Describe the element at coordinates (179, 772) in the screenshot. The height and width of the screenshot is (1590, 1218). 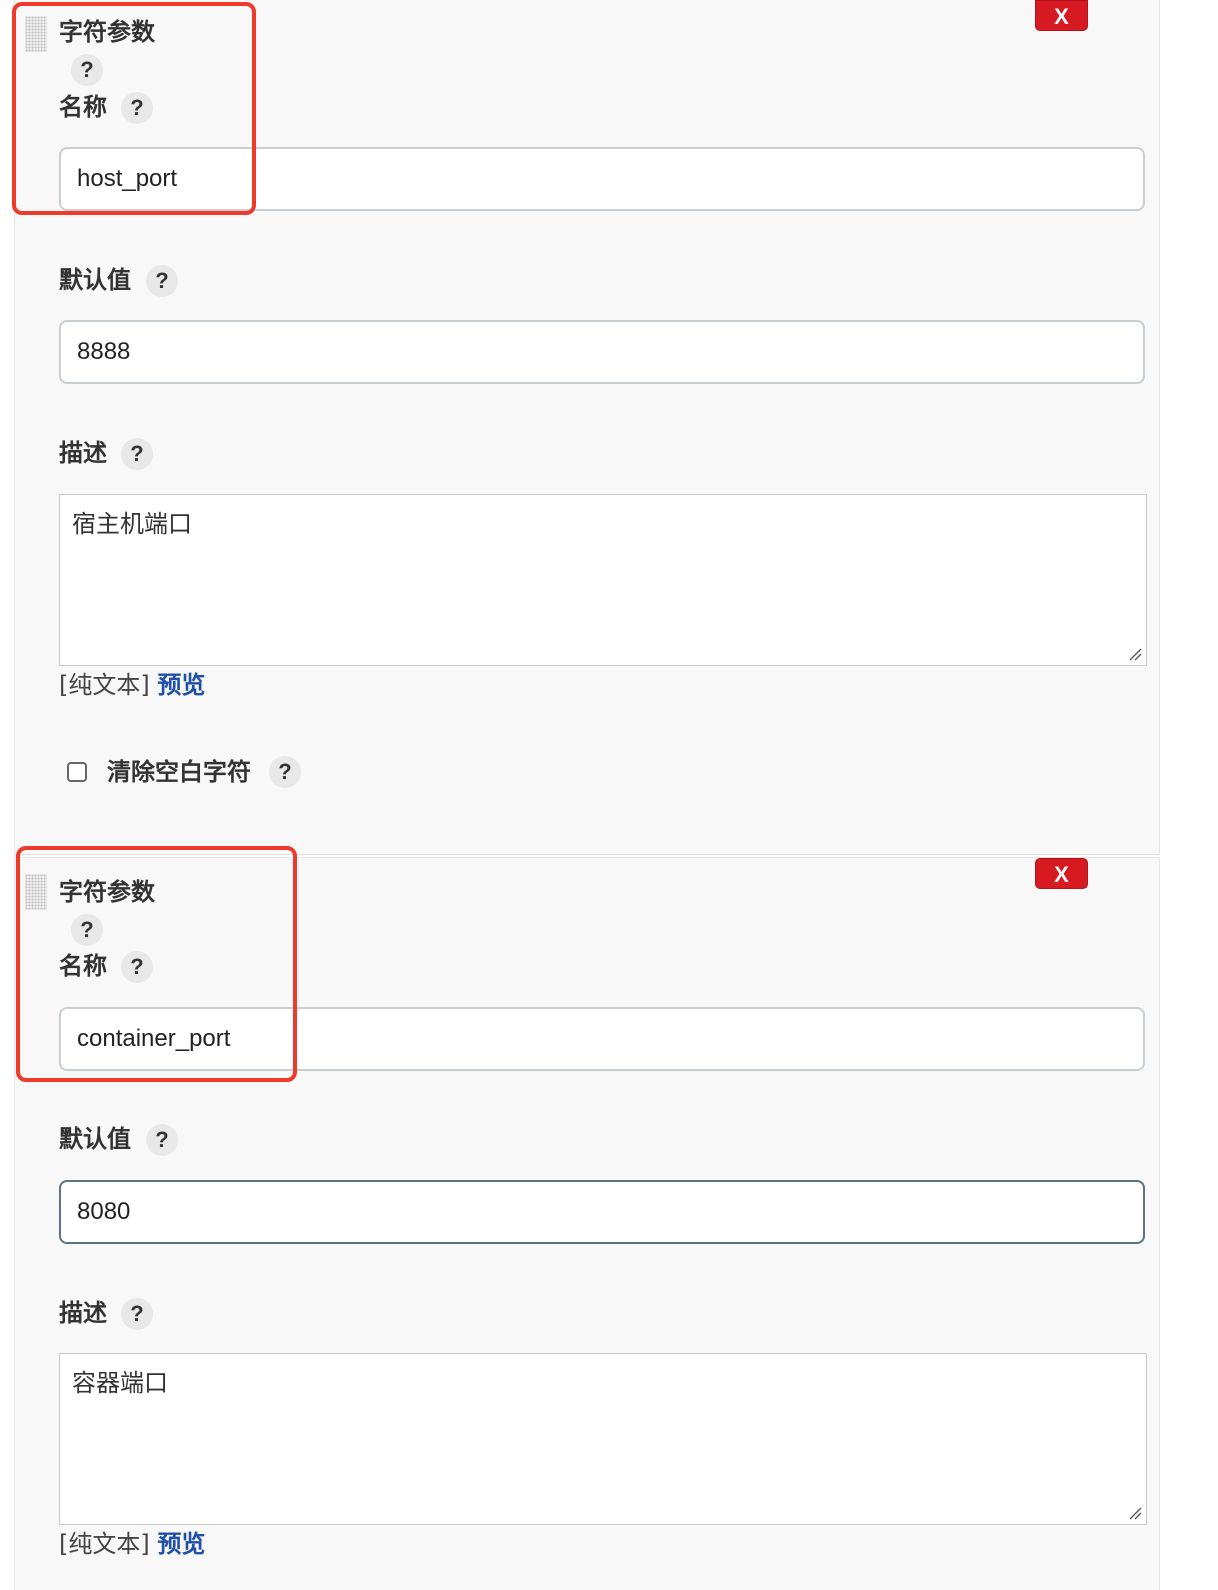
I see `trim-whitespace-label: 清除空白字符` at that location.